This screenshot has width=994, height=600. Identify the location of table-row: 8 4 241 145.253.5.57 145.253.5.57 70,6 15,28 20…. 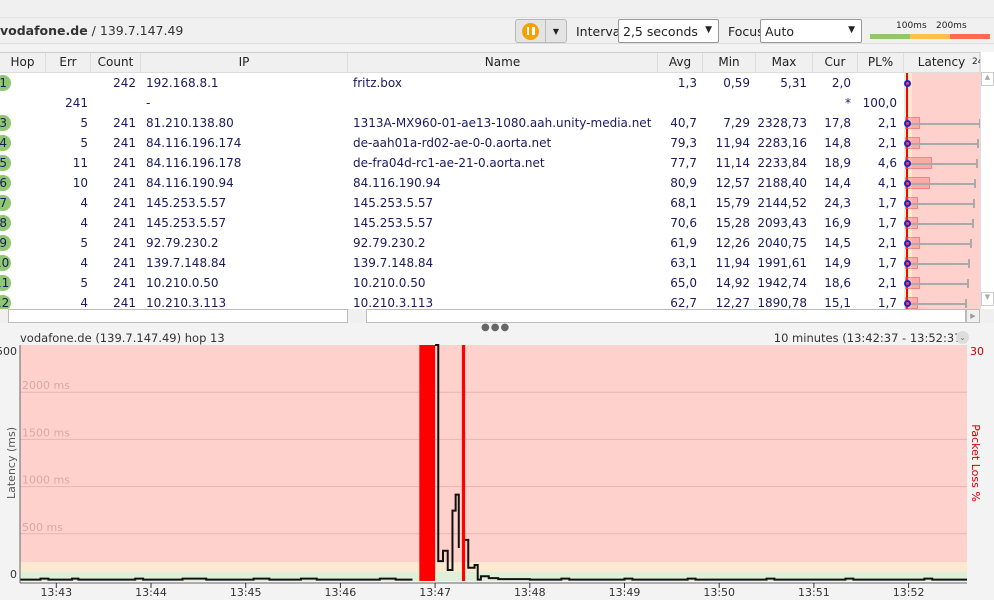
(452, 223).